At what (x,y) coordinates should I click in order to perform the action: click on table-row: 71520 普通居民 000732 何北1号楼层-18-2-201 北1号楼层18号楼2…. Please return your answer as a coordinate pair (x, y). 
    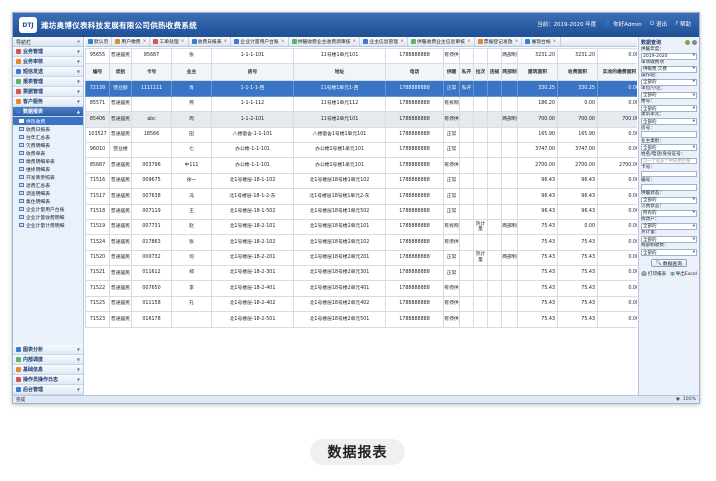
    Looking at the image, I should click on (361, 258).